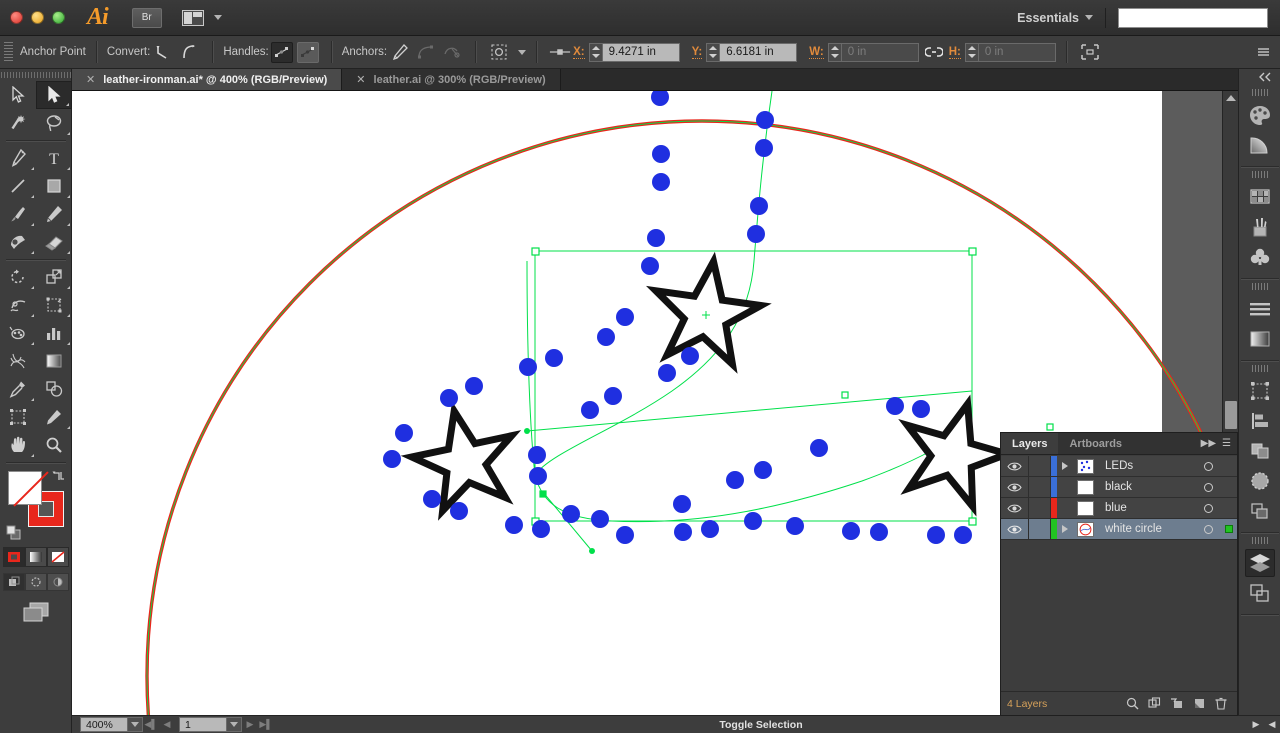  Describe the element at coordinates (758, 52) in the screenshot. I see `y-coordinate-input: 6.6181 in` at that location.